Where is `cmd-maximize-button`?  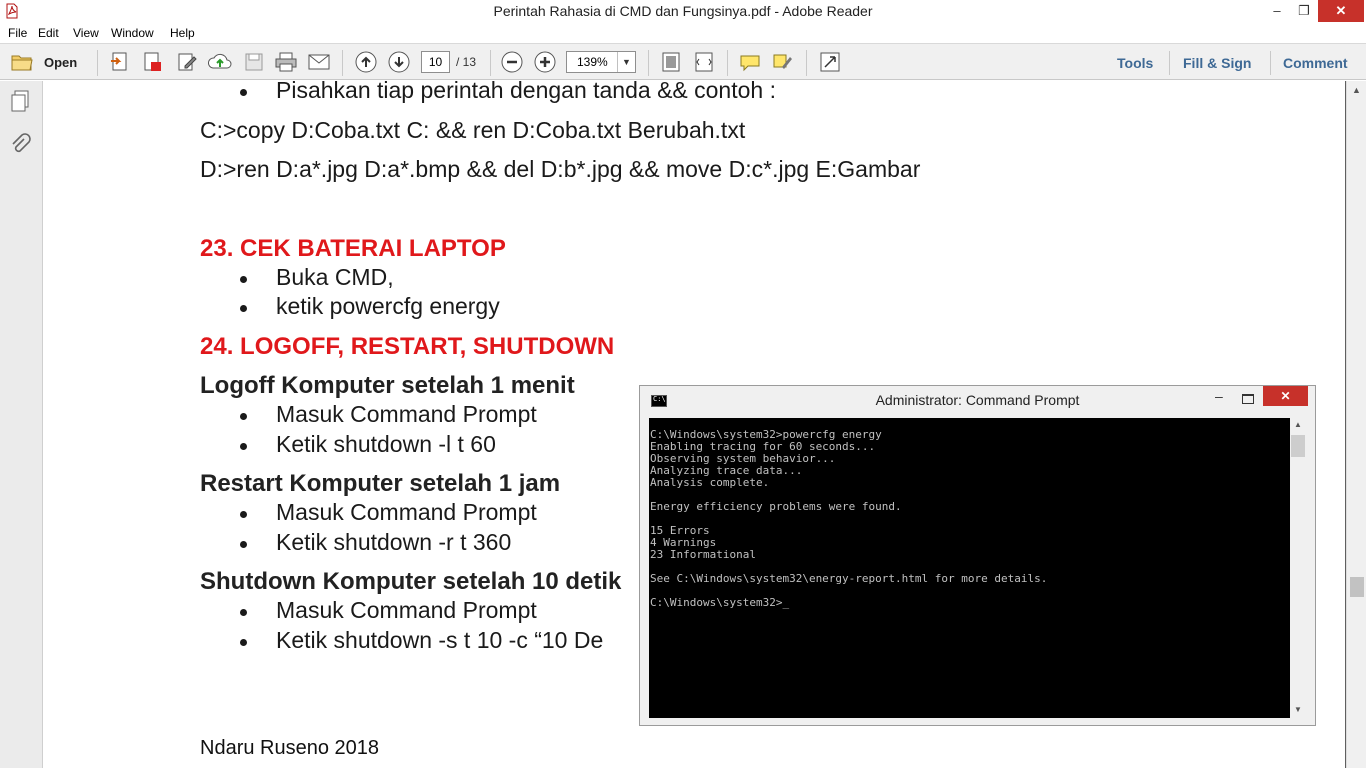
cmd-maximize-button is located at coordinates (1248, 399).